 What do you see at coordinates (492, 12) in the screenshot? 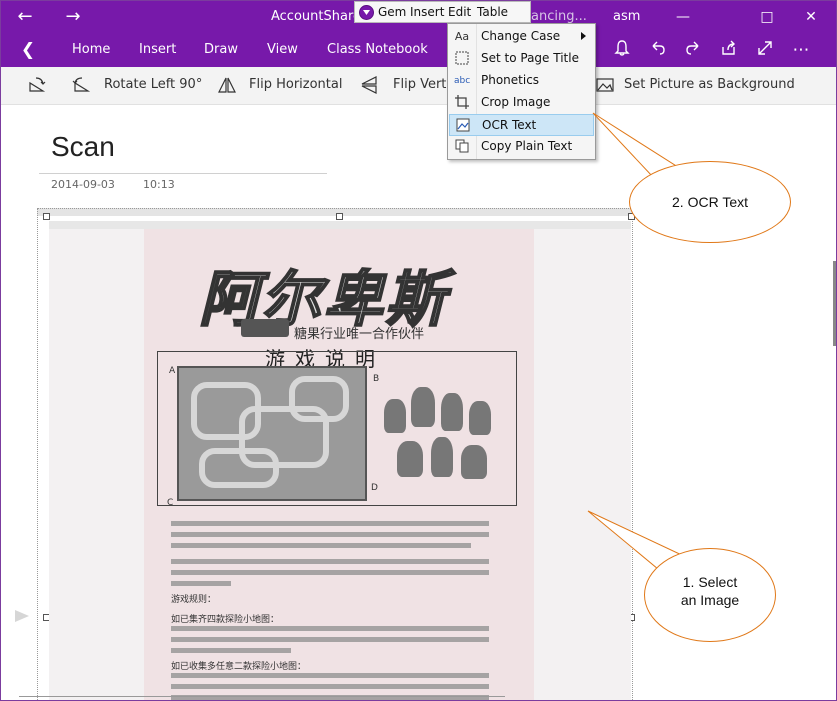
I see `gem-table-menu: Table` at bounding box center [492, 12].